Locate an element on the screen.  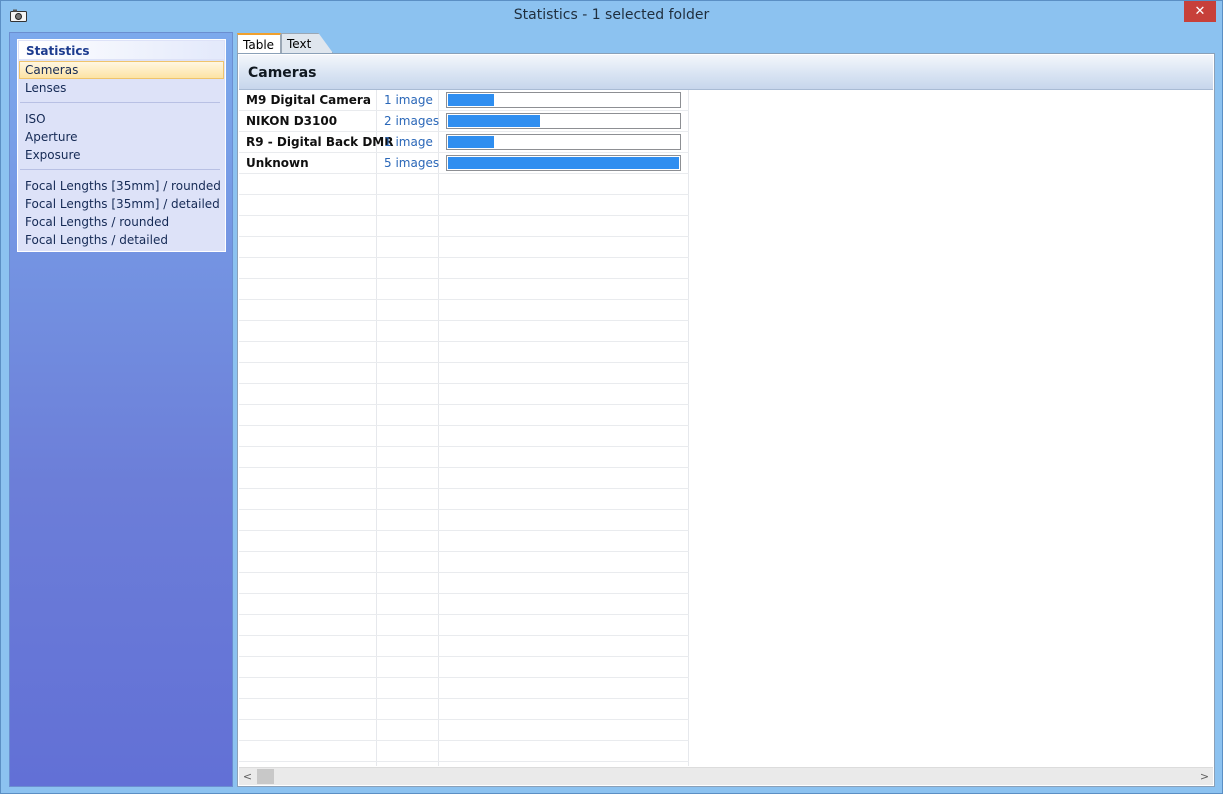
sidebar-item-cameras: Cameras is located at coordinates (121, 70).